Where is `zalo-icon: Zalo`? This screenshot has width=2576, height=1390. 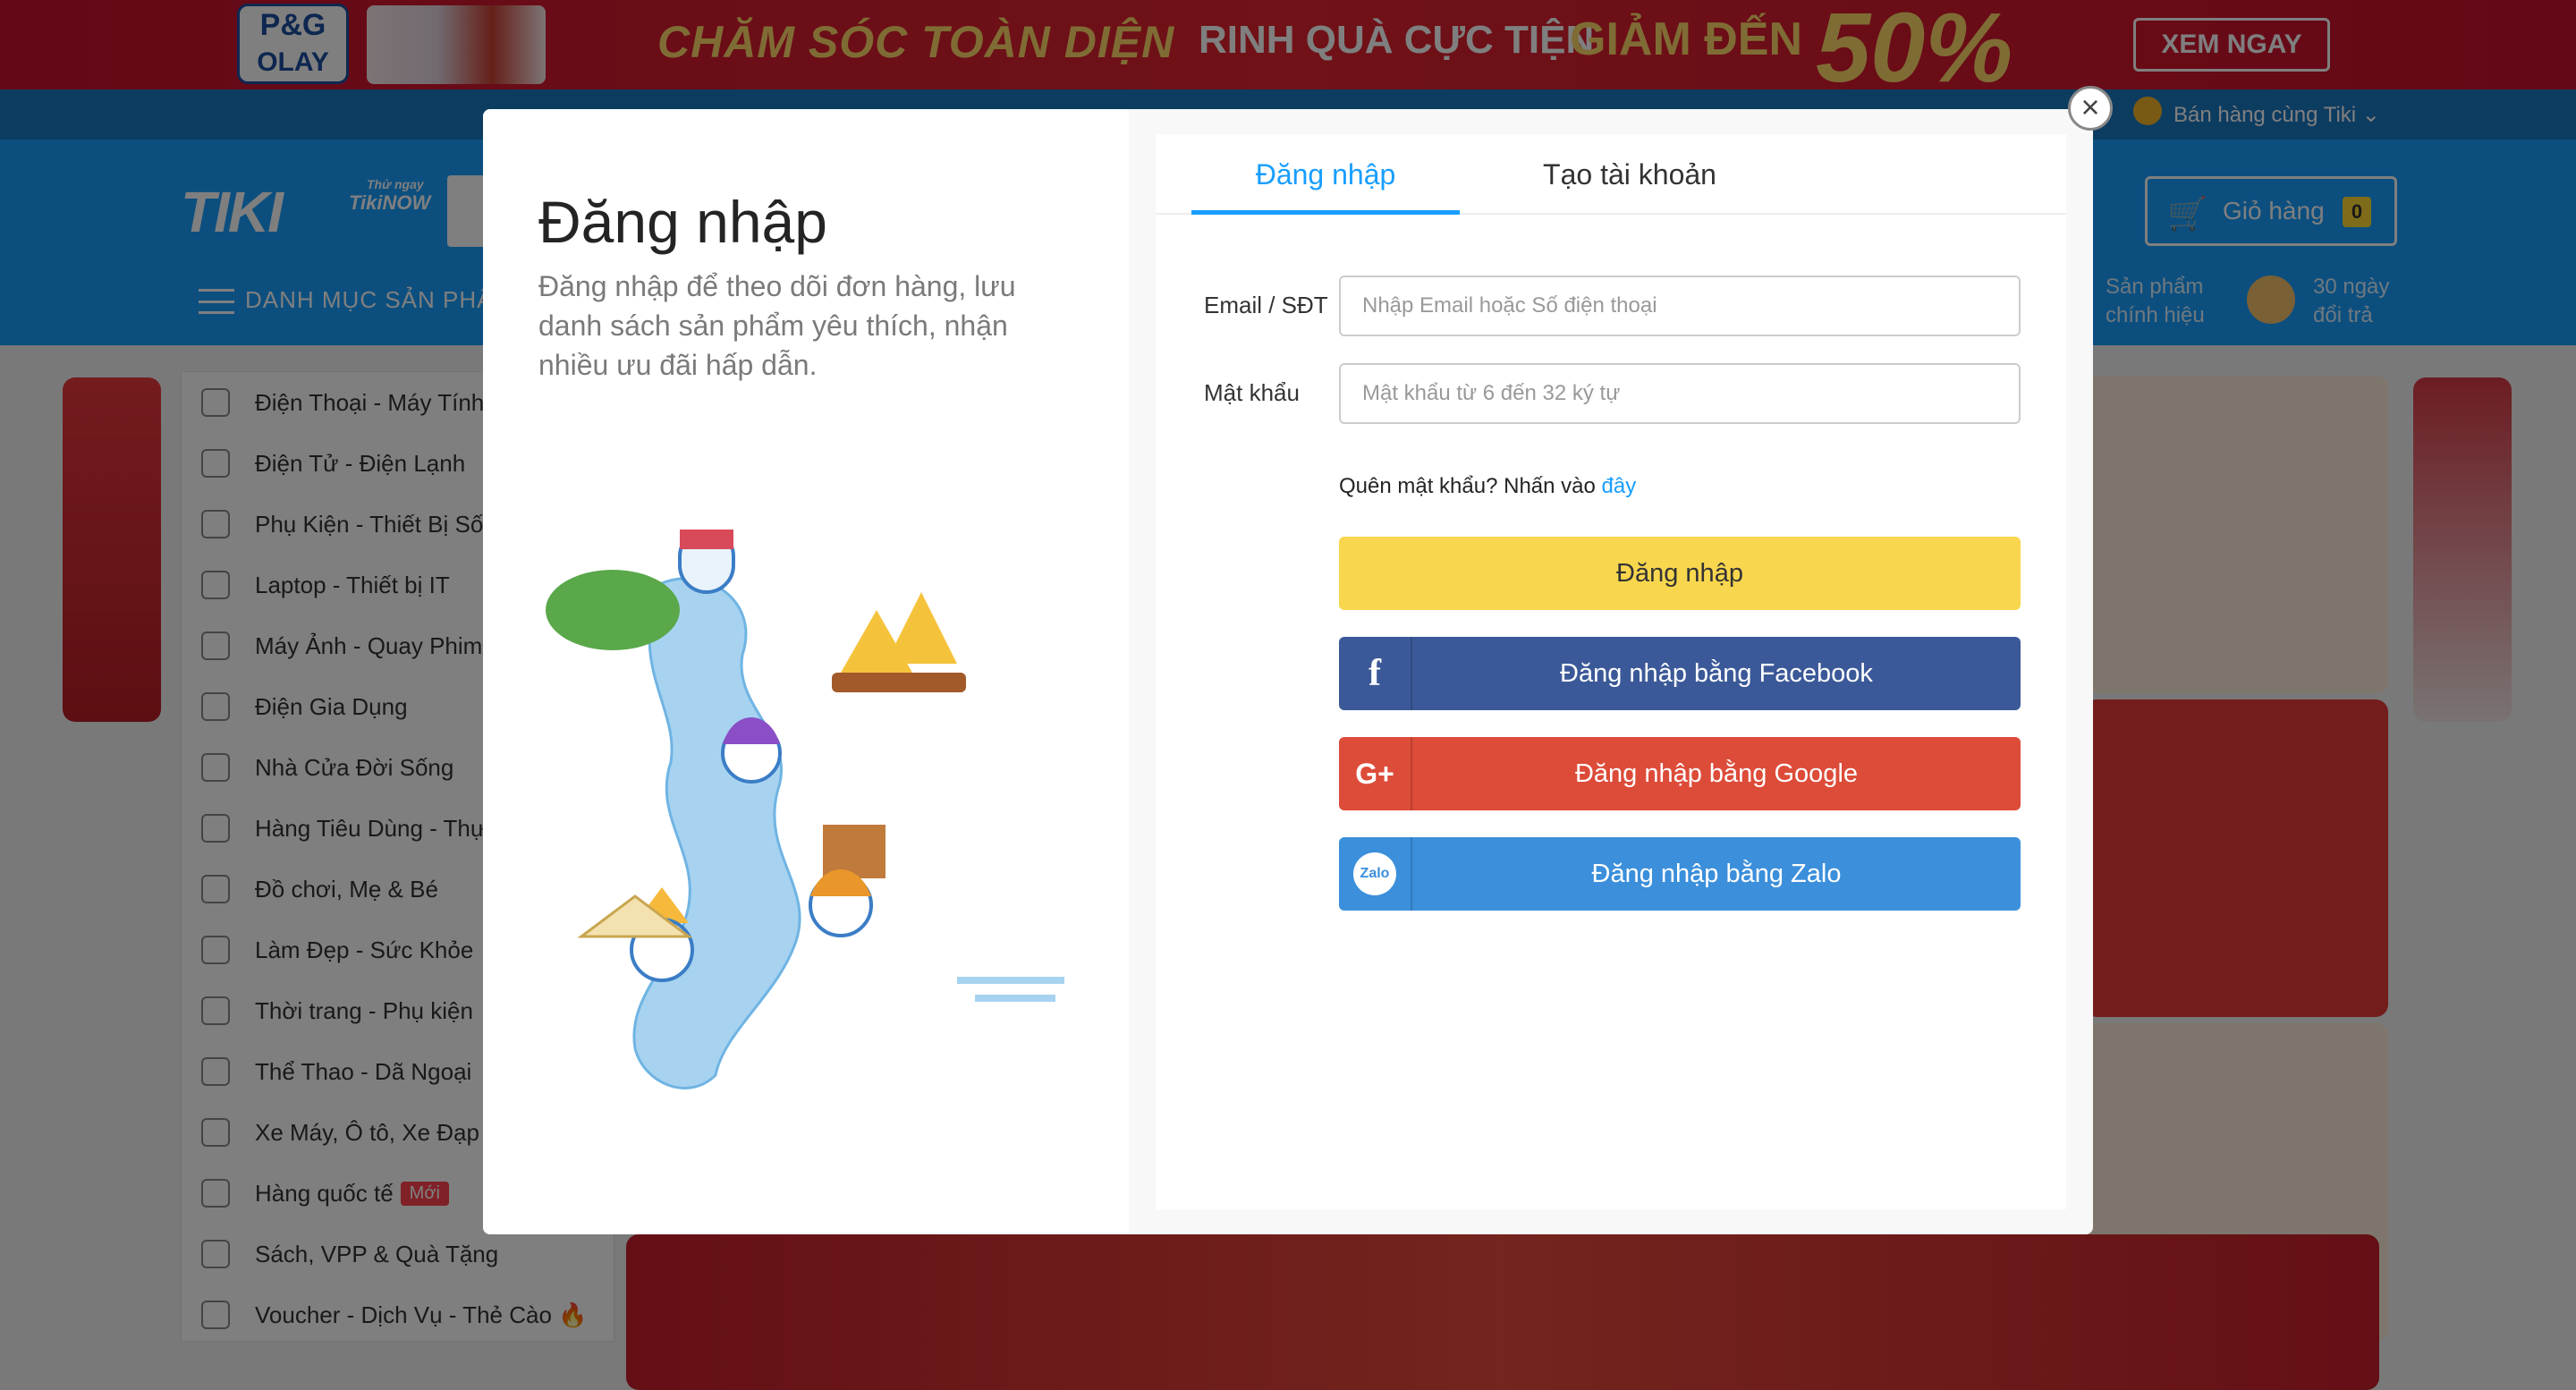 zalo-icon: Zalo is located at coordinates (1375, 874).